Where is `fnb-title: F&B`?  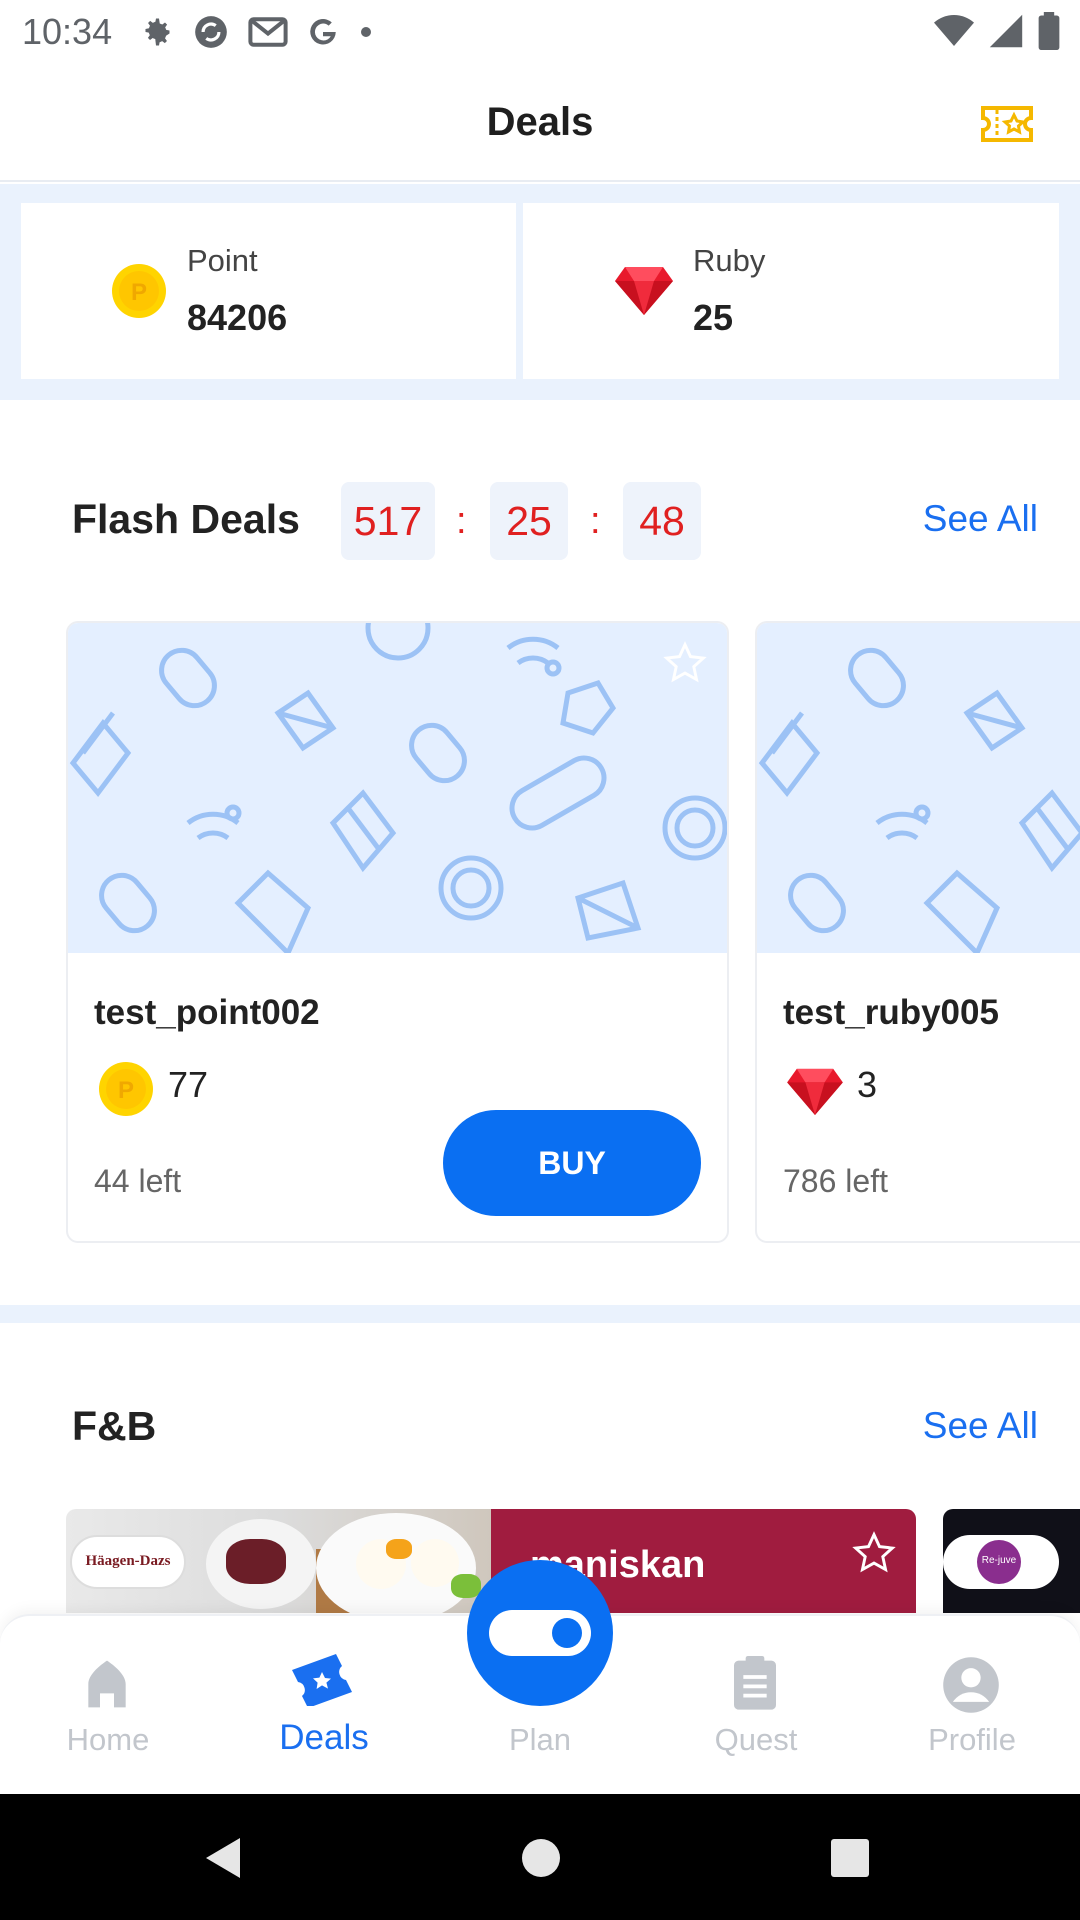 fnb-title: F&B is located at coordinates (114, 1426).